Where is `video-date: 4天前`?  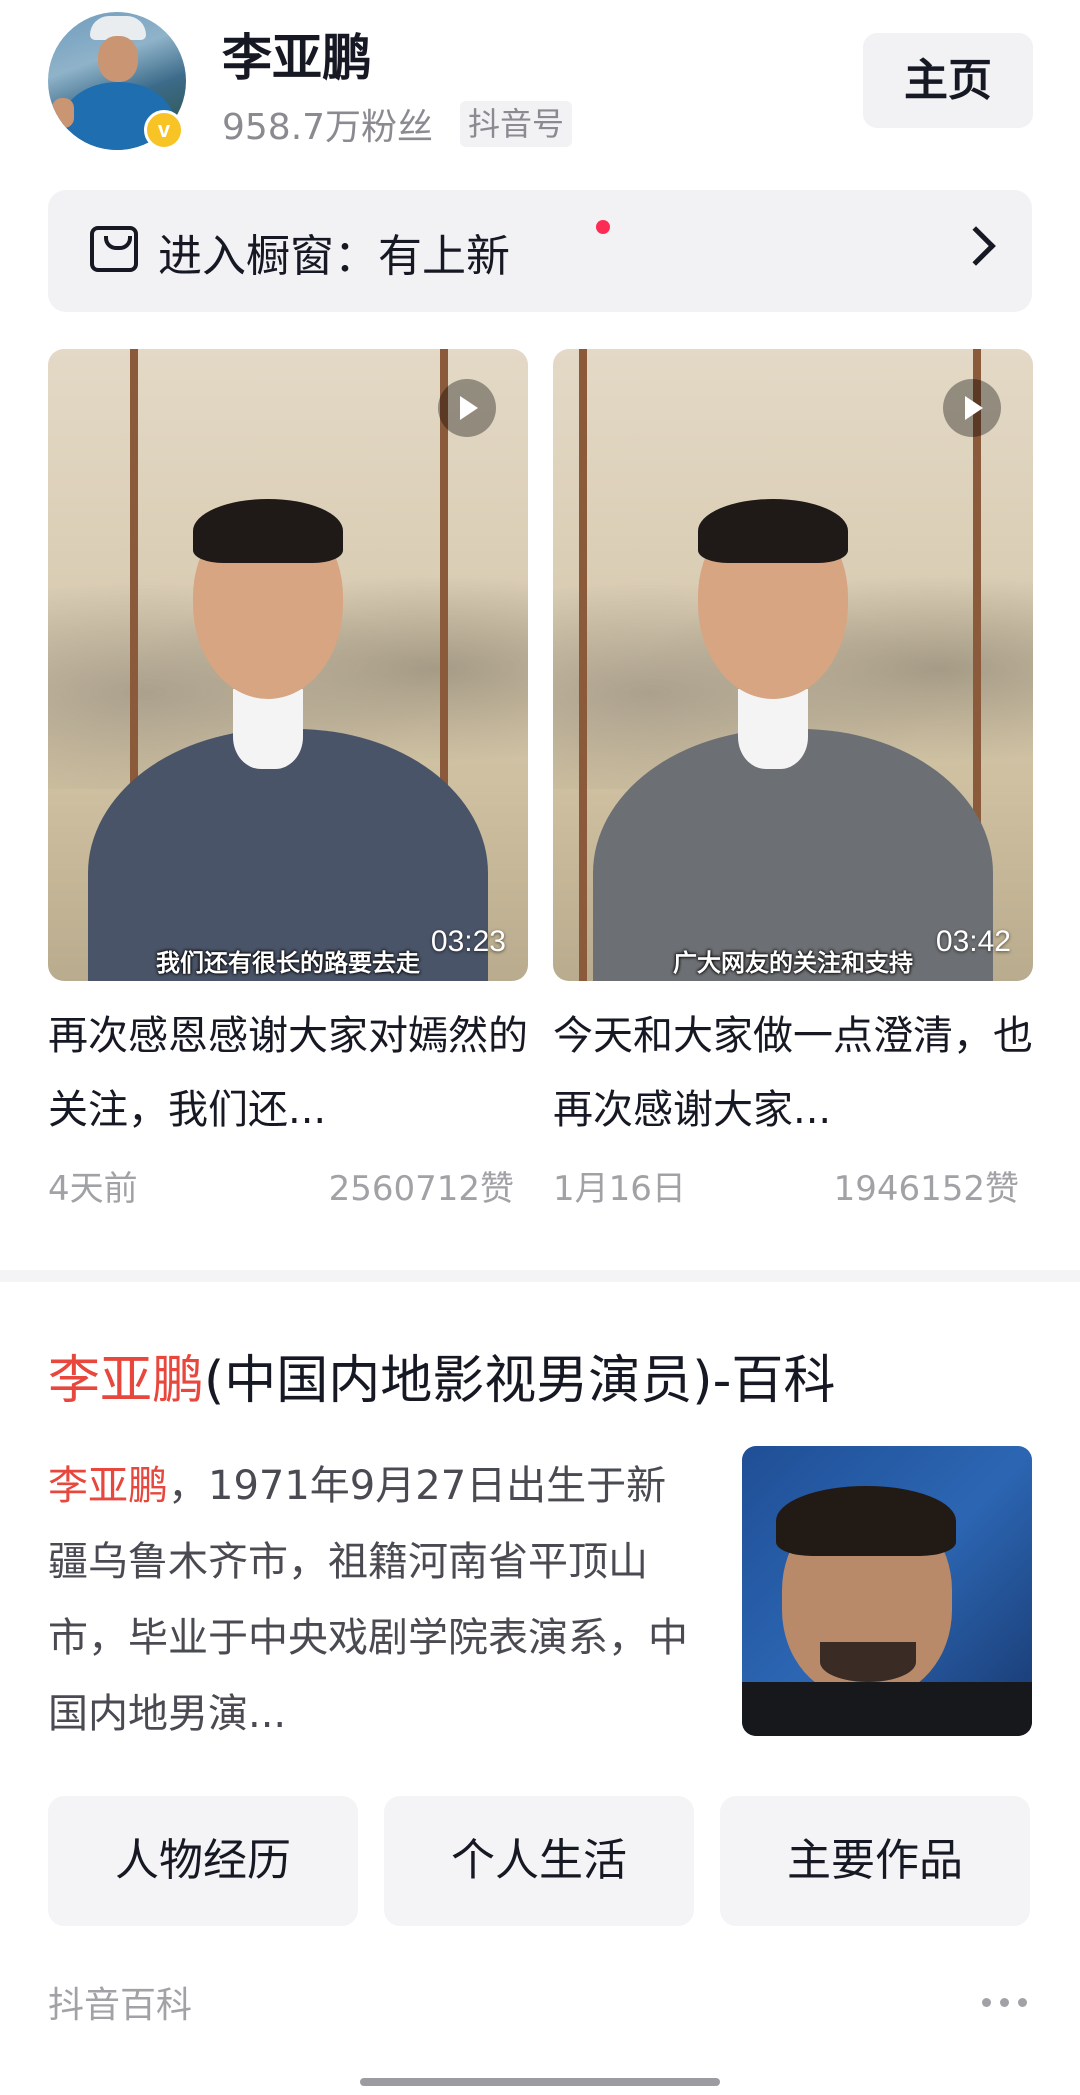
video-date: 4天前 is located at coordinates (93, 1189).